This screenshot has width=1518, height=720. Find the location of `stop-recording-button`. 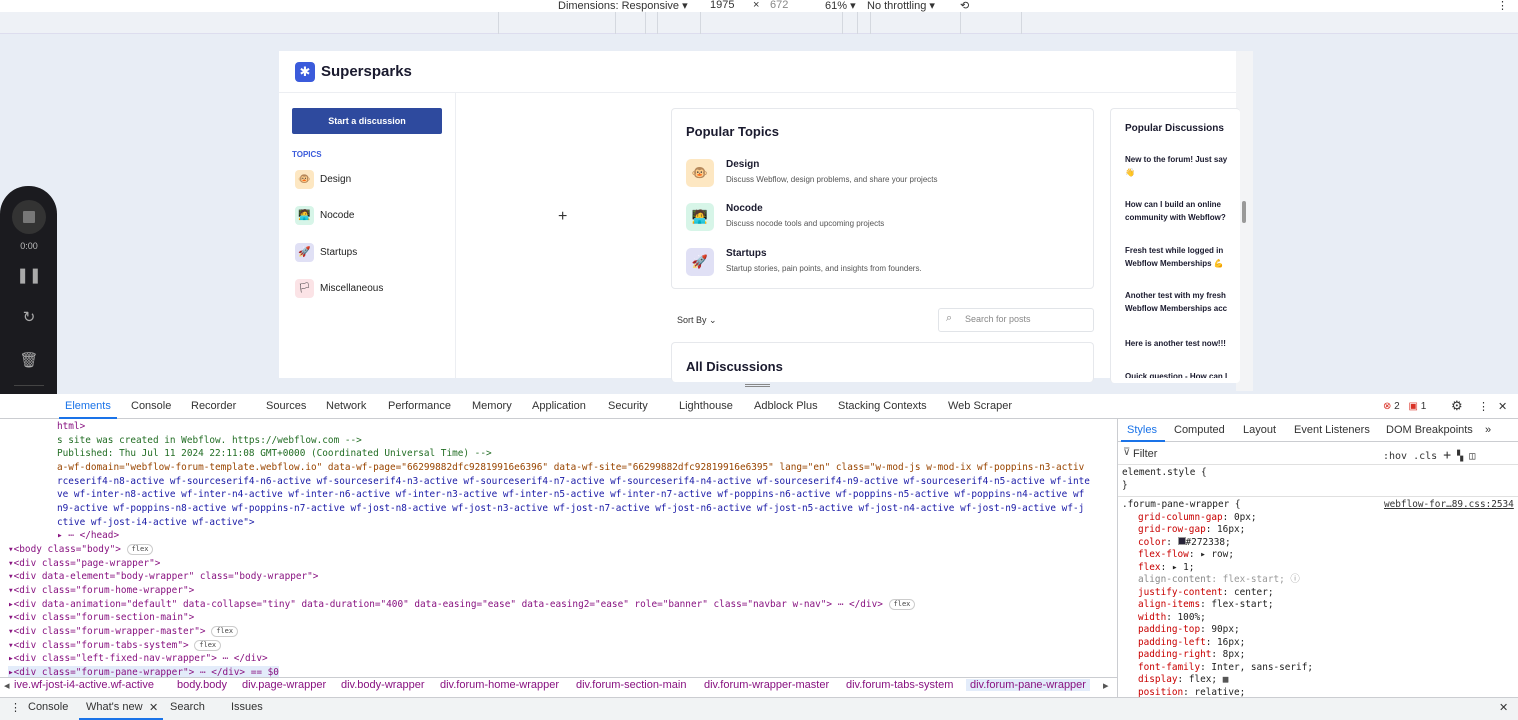

stop-recording-button is located at coordinates (29, 217).